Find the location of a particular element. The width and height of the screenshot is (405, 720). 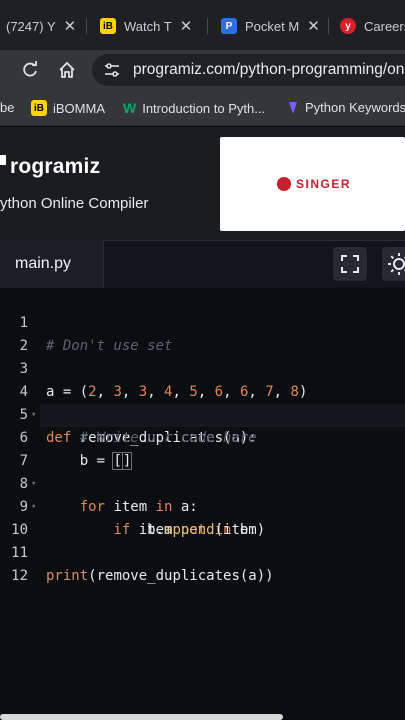

singer-logo-icon is located at coordinates (284, 184).